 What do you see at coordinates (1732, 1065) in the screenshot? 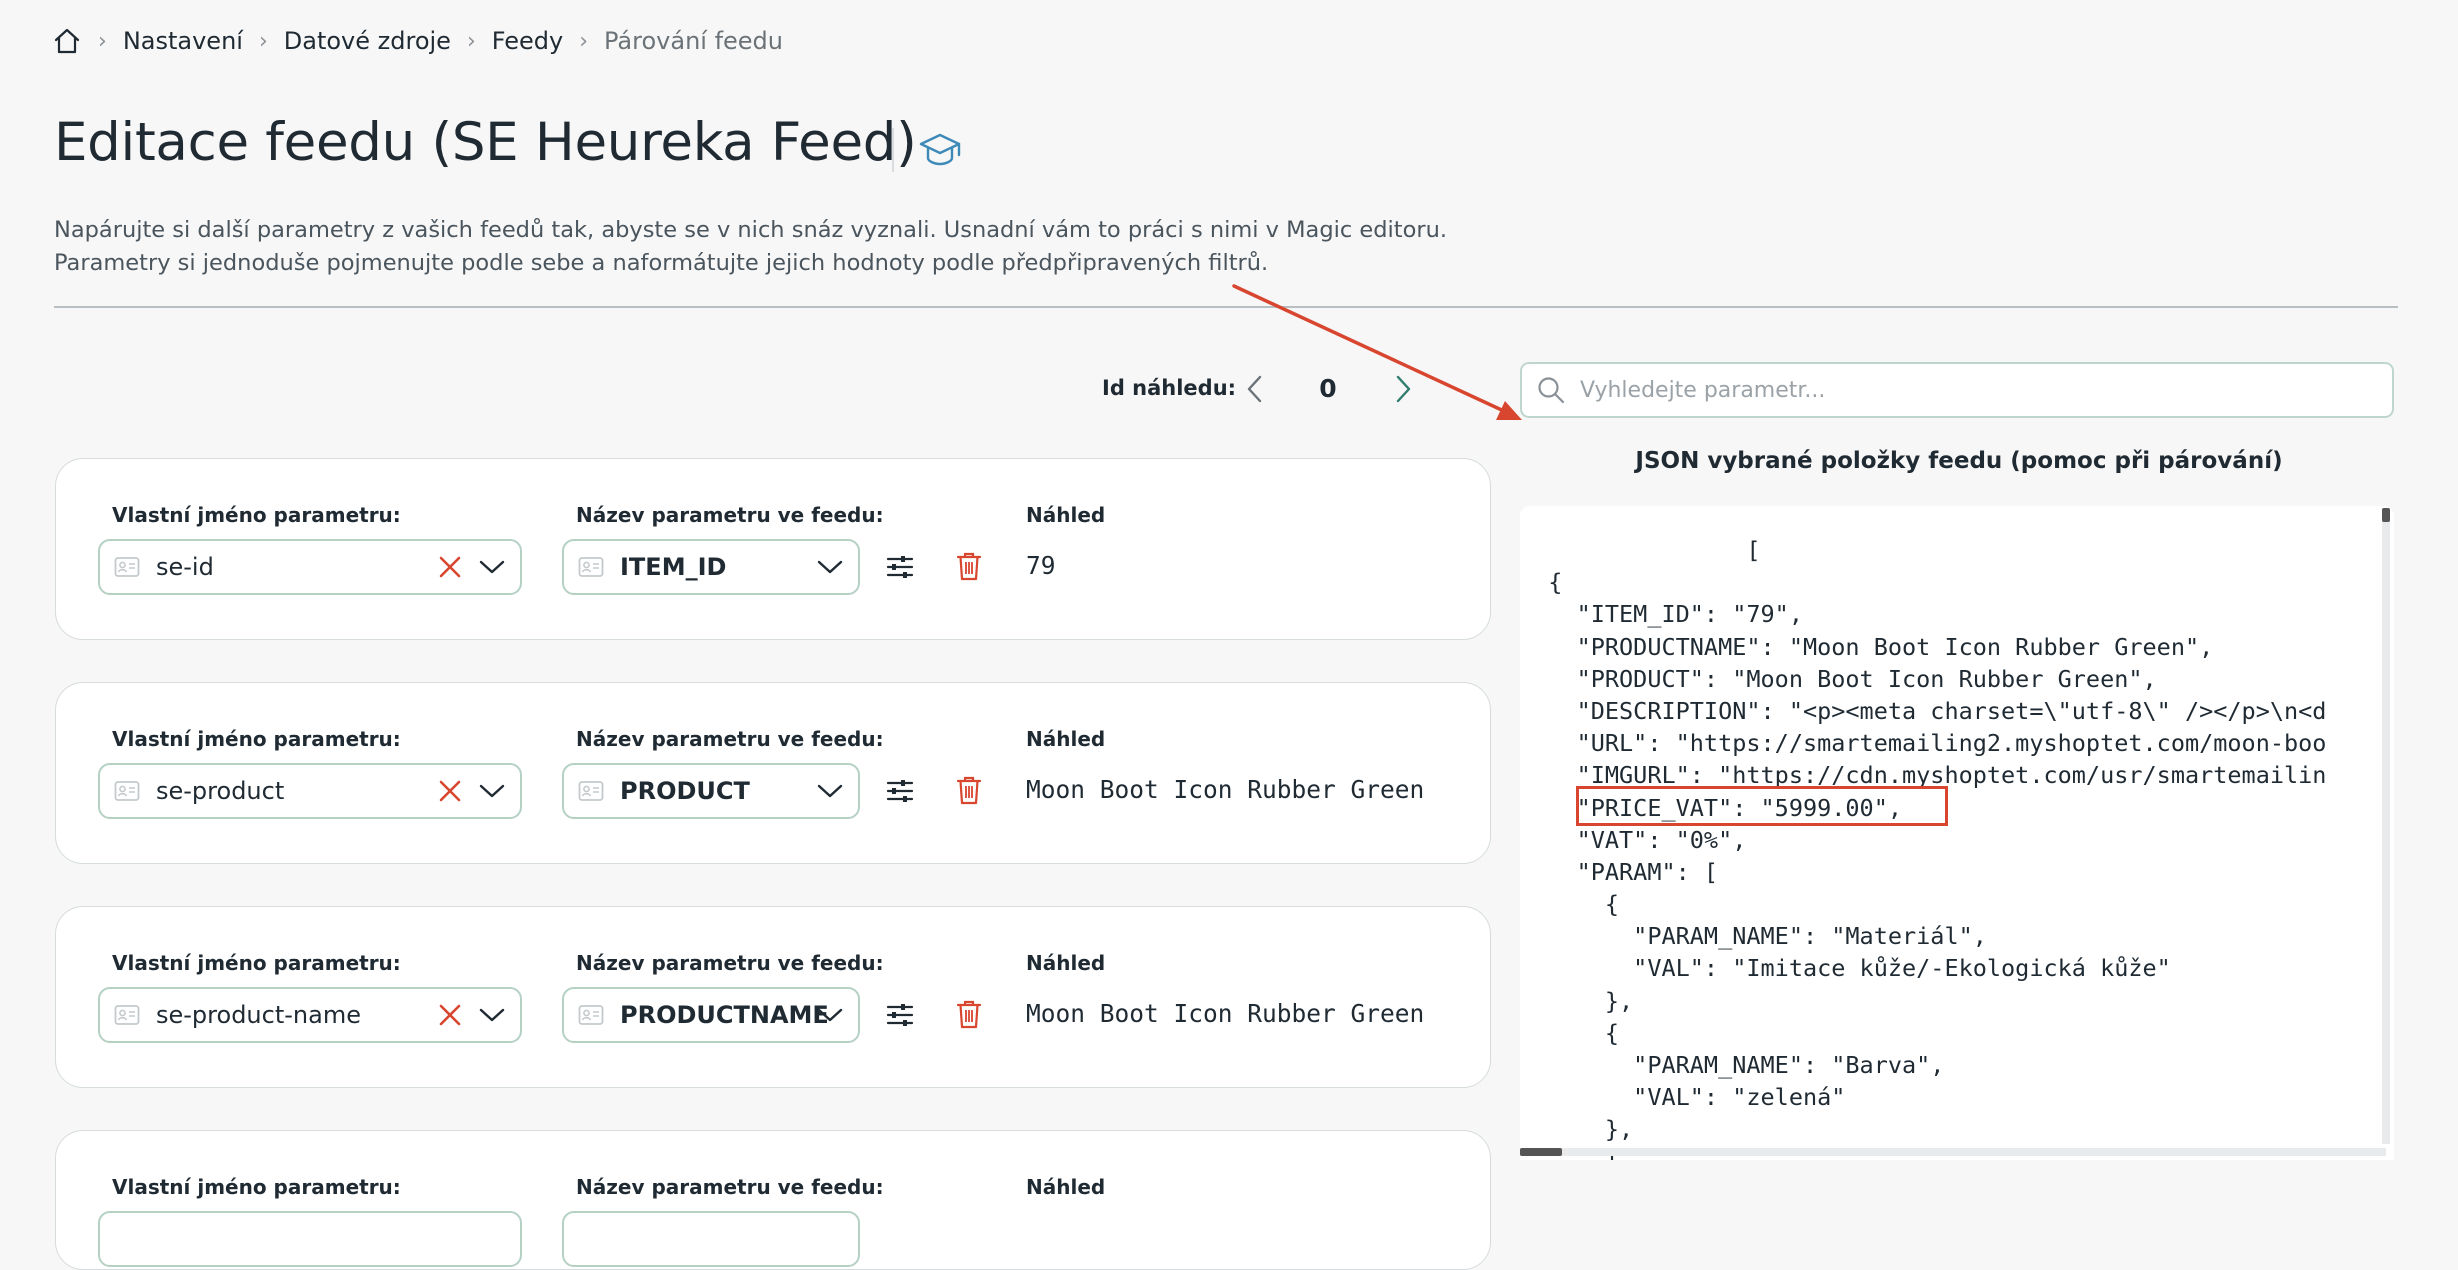
I see `json-line: "PARAM_NAME": "Barva",` at bounding box center [1732, 1065].